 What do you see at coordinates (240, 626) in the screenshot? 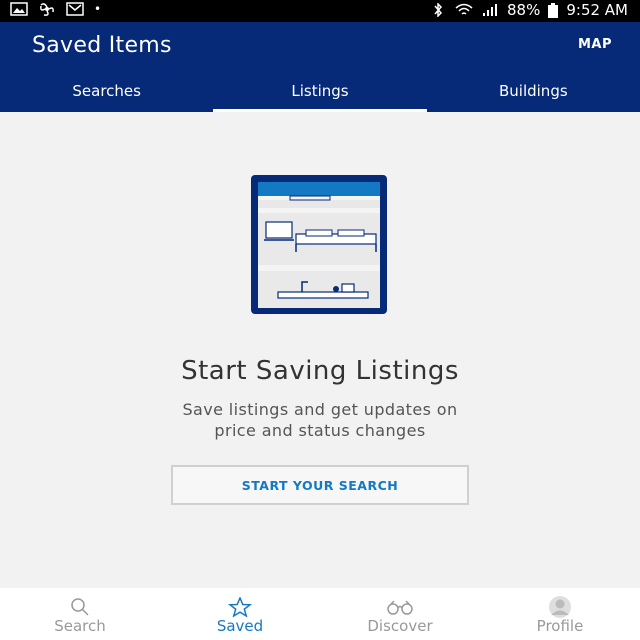
I see `nav-saved-label: Saved` at bounding box center [240, 626].